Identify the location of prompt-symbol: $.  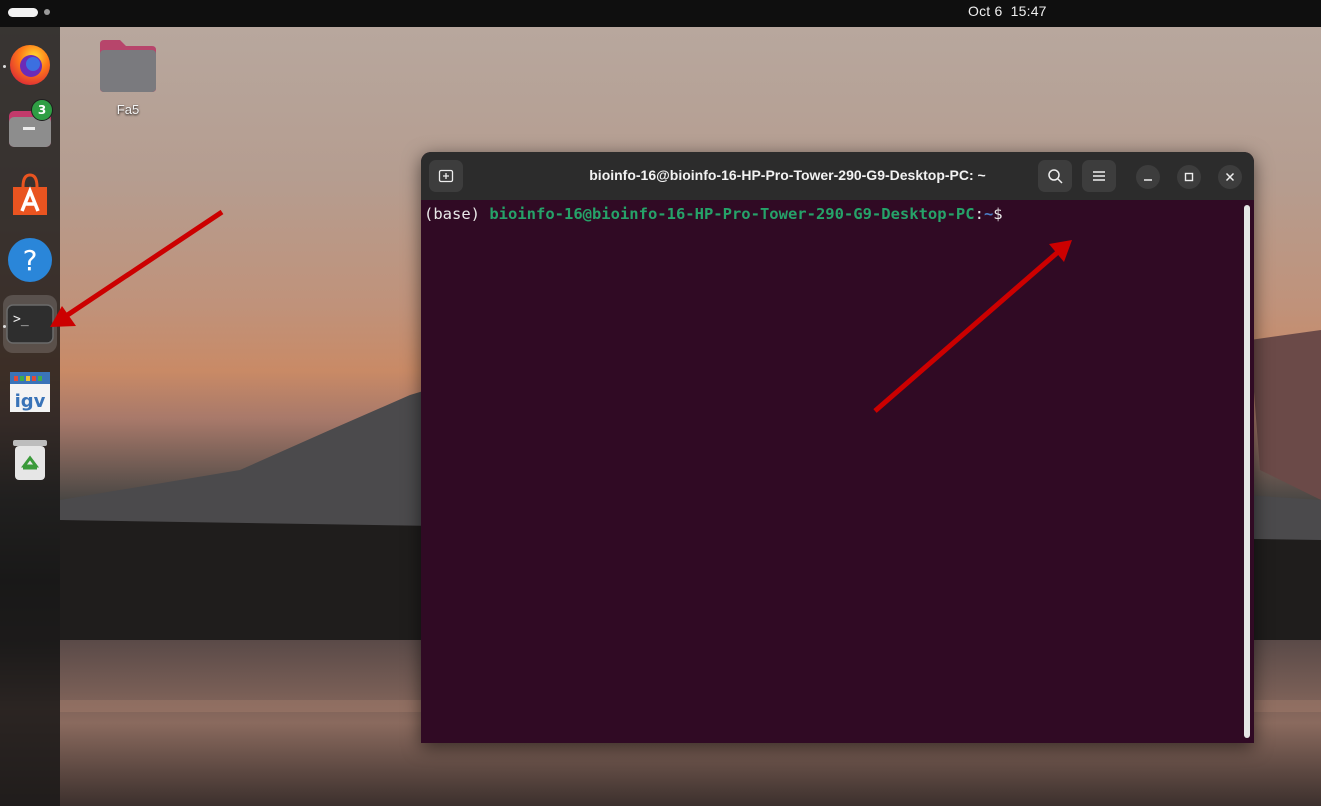
(998, 214).